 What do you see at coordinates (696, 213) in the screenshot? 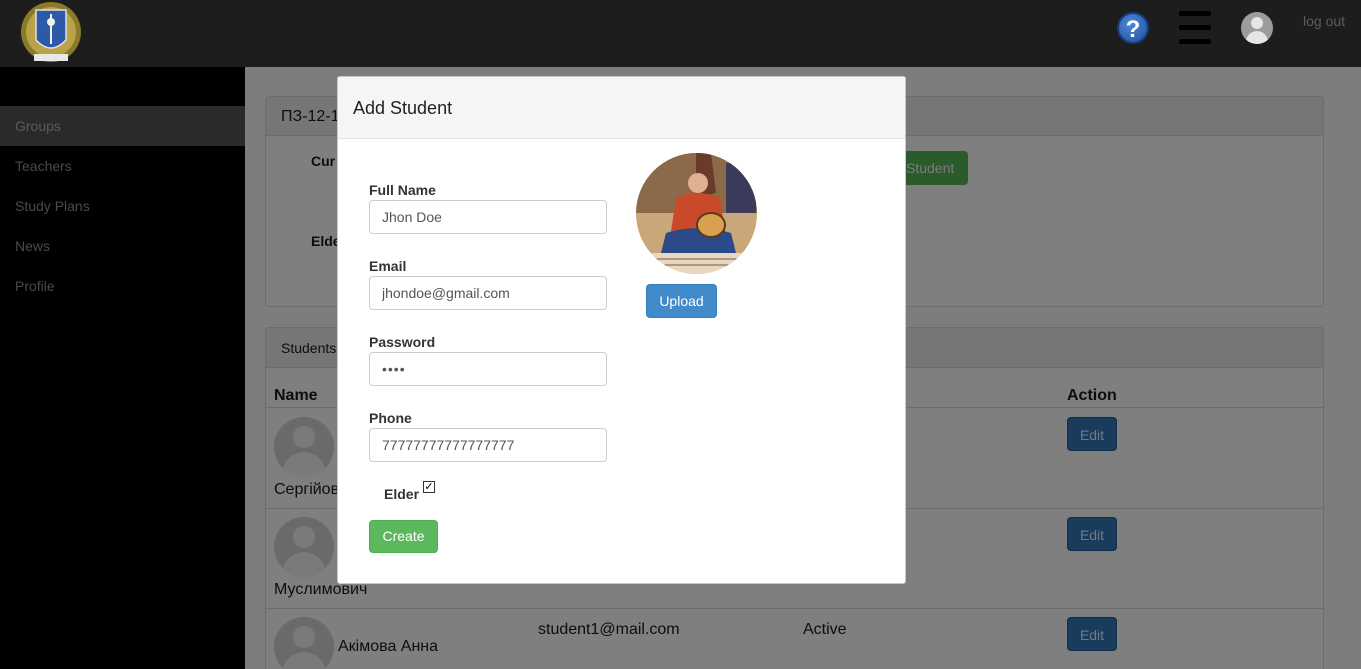
I see `student-photo` at bounding box center [696, 213].